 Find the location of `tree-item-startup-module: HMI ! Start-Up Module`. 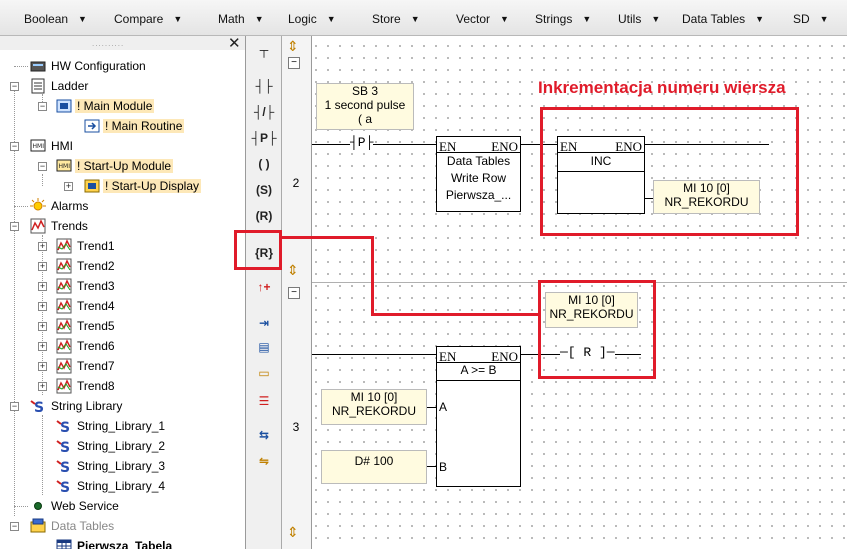

tree-item-startup-module: HMI ! Start-Up Module is located at coordinates (115, 166).